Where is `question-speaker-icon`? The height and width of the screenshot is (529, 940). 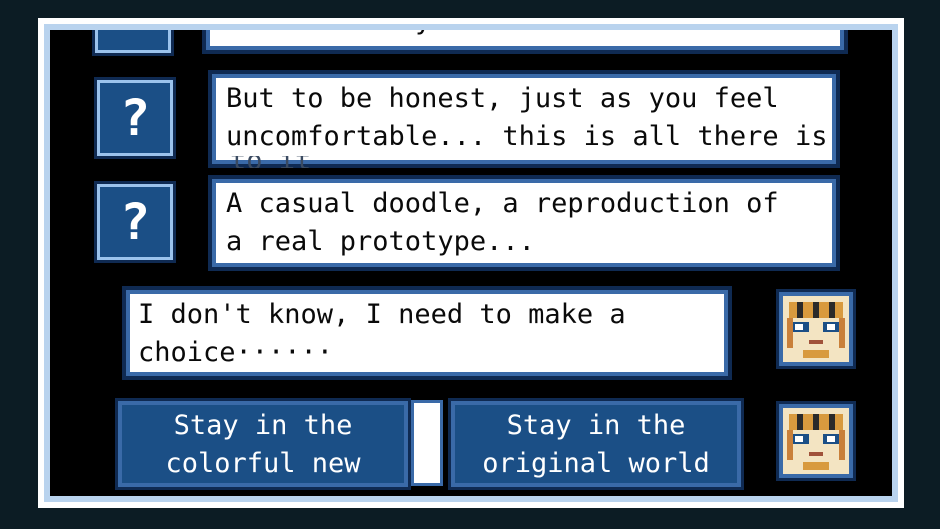
question-speaker-icon is located at coordinates (133, 40).